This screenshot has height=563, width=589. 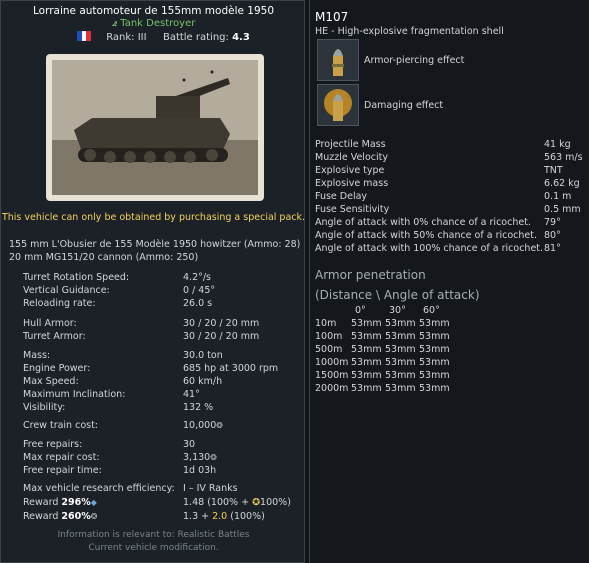 I want to click on stat-label: Reward 296%◆, so click(x=60, y=502).